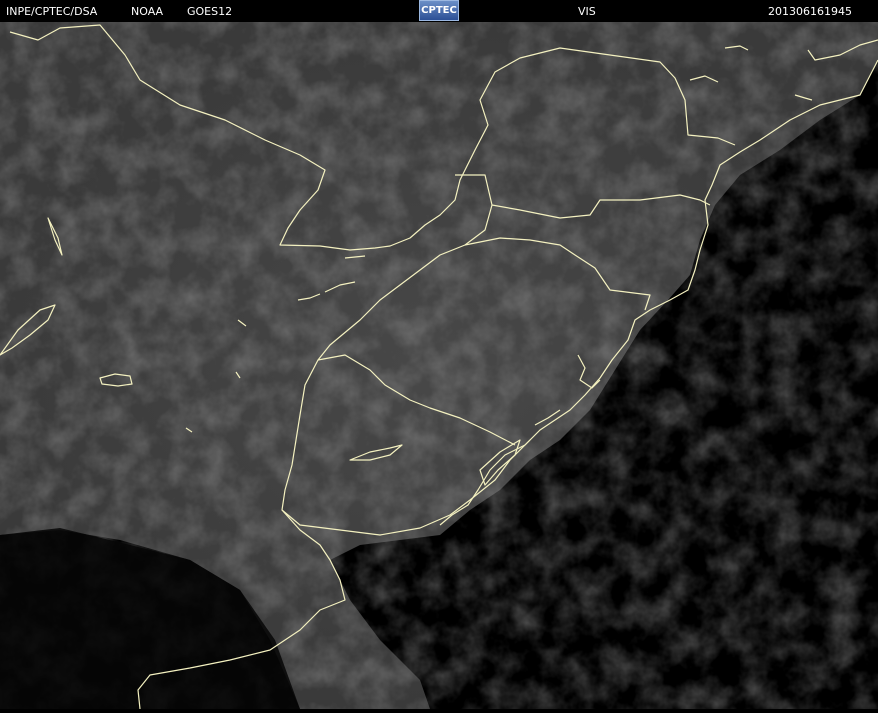  What do you see at coordinates (147, 11) in the screenshot?
I see `agency-label: NOAA` at bounding box center [147, 11].